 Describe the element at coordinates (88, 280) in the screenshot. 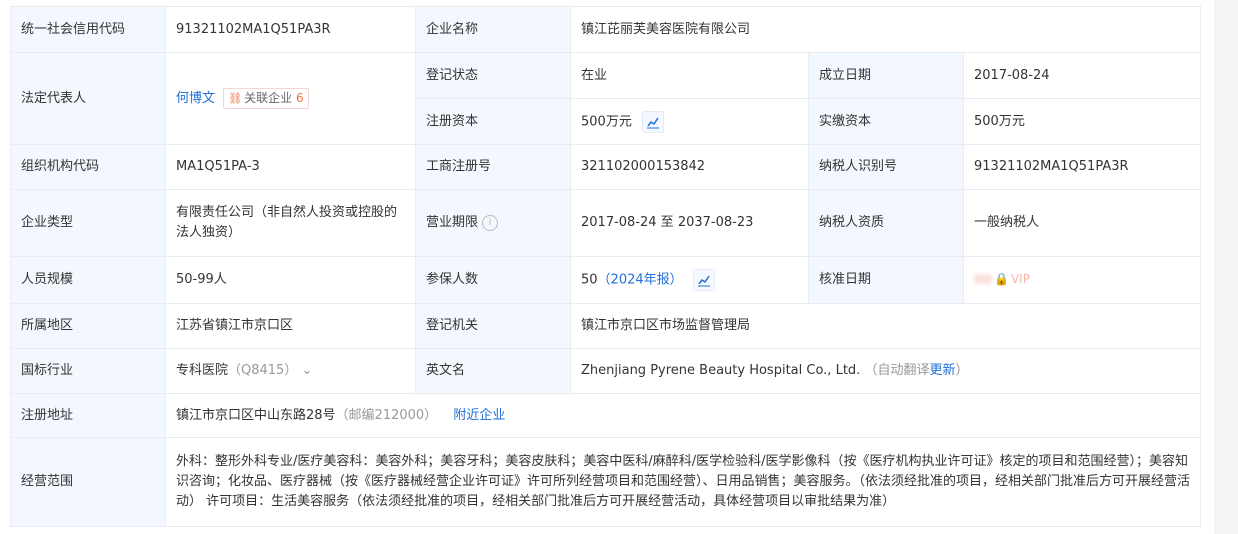

I see `staff-size-label: 人员规模` at that location.